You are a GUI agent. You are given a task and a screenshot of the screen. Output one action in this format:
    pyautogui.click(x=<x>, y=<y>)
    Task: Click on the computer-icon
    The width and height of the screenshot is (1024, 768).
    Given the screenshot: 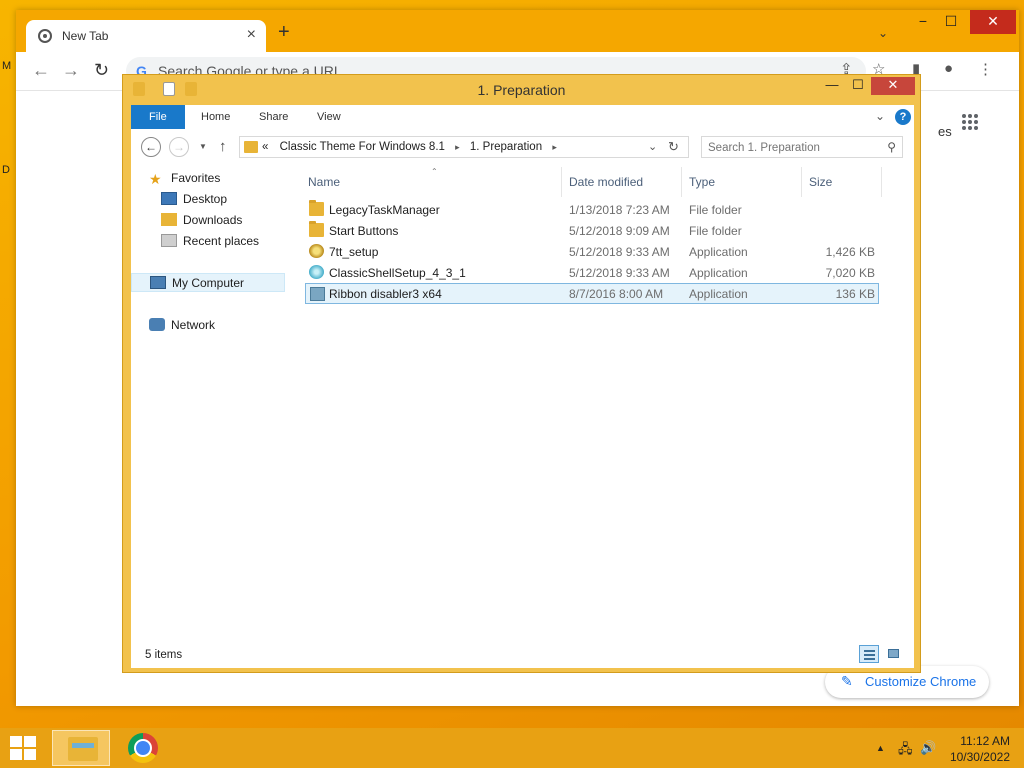 What is the action you would take?
    pyautogui.click(x=158, y=282)
    